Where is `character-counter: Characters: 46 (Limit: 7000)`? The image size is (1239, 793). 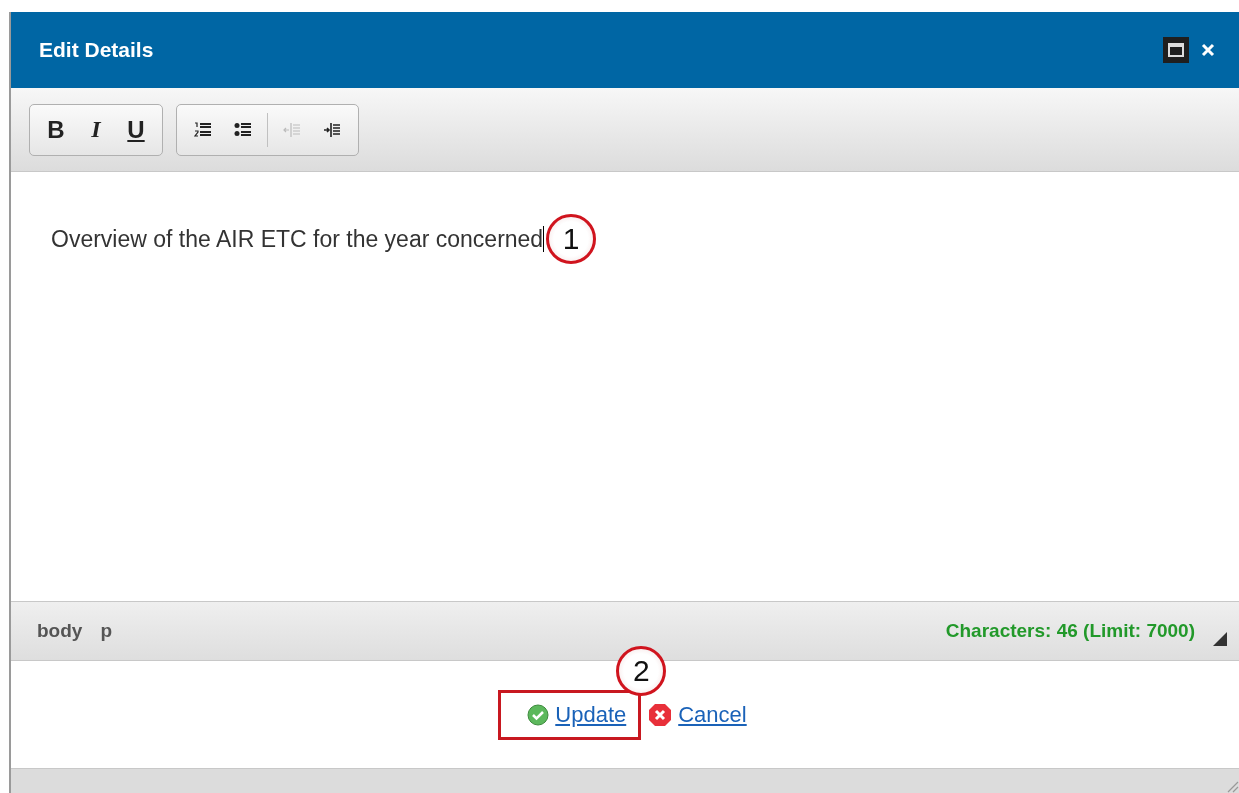
character-counter: Characters: 46 (Limit: 7000) is located at coordinates (1070, 631).